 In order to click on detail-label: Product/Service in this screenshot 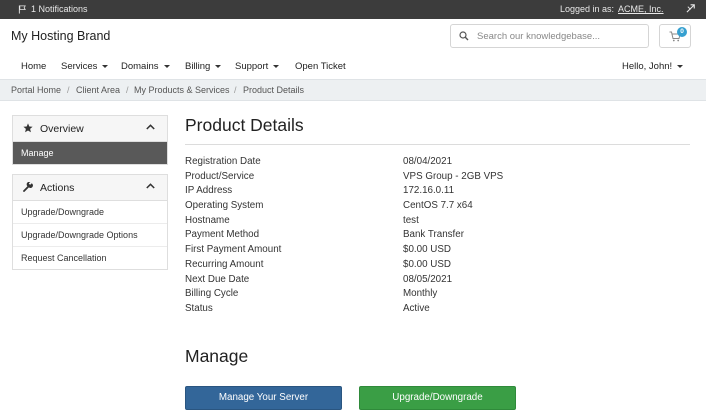, I will do `click(220, 176)`.